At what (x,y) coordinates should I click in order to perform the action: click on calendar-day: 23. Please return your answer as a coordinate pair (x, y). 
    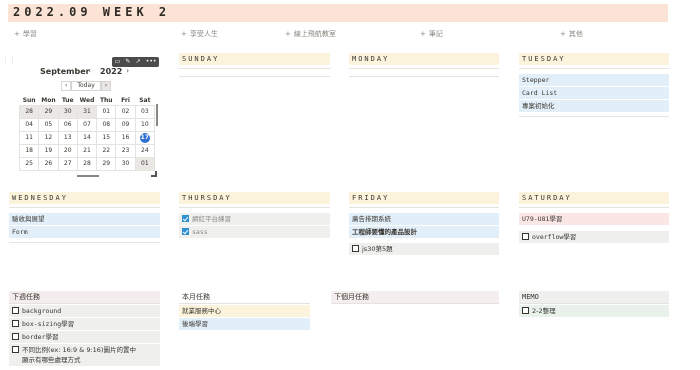
    Looking at the image, I should click on (125, 150).